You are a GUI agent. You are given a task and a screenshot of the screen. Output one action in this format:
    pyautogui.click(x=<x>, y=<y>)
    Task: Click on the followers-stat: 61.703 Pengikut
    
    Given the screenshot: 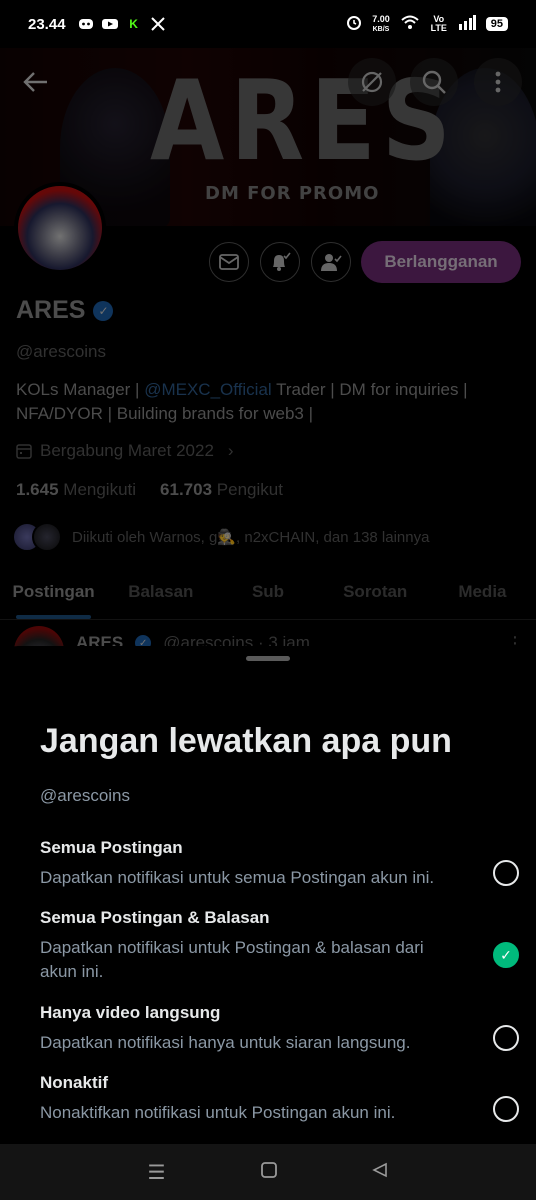 What is the action you would take?
    pyautogui.click(x=221, y=490)
    